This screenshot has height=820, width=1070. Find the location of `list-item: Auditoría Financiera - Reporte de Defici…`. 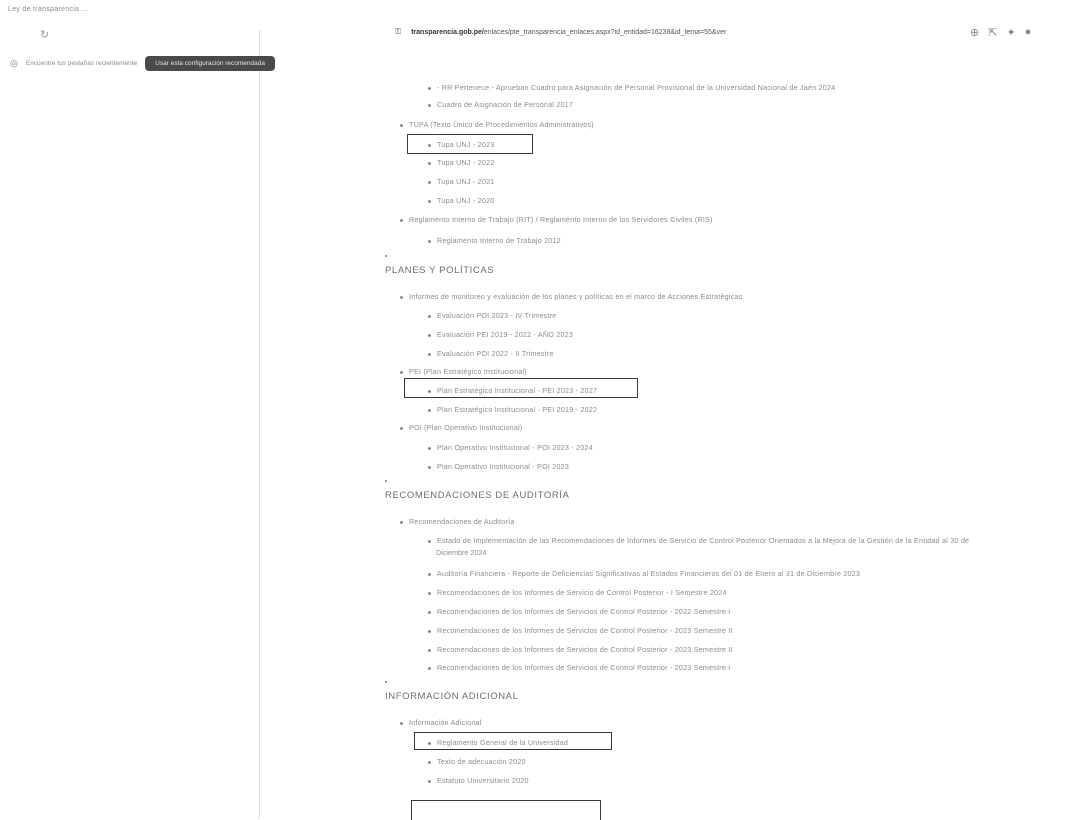

list-item: Auditoría Financiera - Reporte de Defici… is located at coordinates (644, 573).